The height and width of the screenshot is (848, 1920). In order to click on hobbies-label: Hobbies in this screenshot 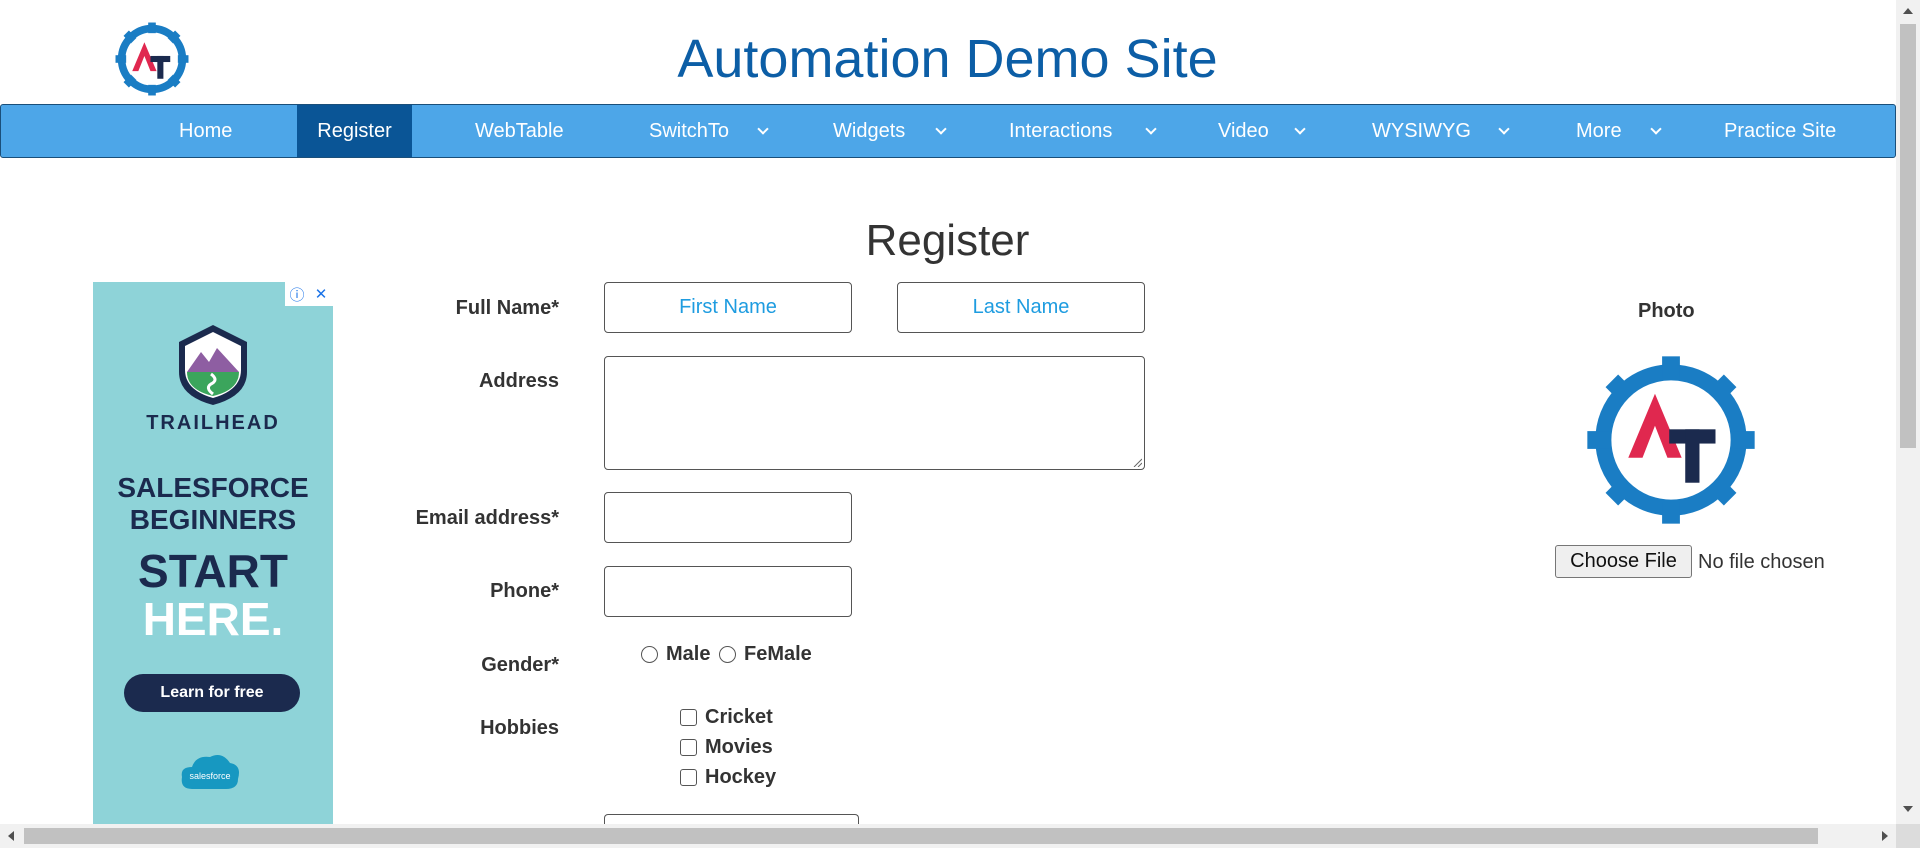, I will do `click(519, 728)`.